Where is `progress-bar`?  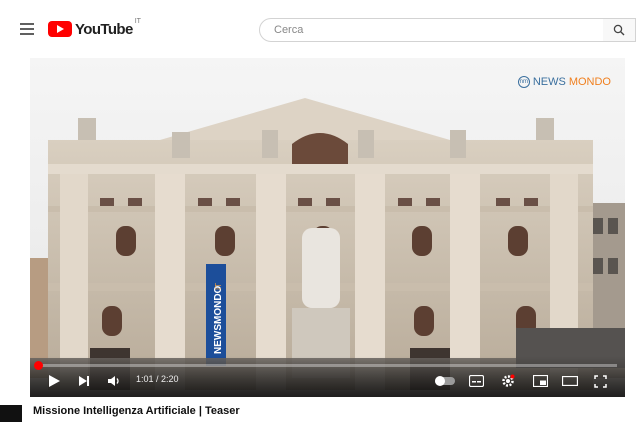
progress-bar is located at coordinates (325, 365).